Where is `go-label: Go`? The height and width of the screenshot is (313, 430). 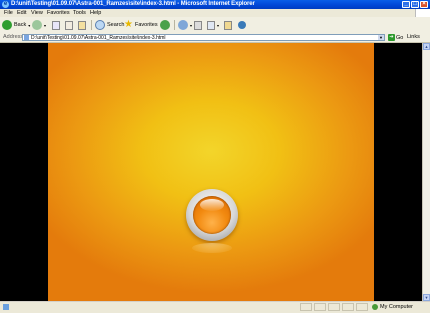
go-label: Go is located at coordinates (400, 37).